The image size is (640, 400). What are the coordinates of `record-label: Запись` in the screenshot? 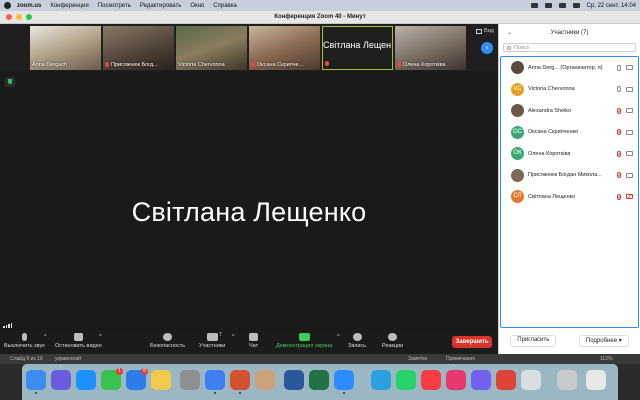 It's located at (357, 346).